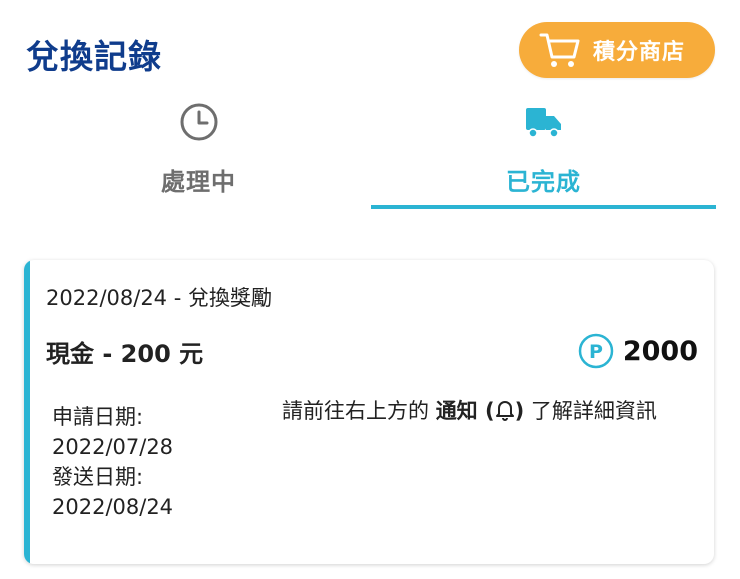  Describe the element at coordinates (198, 122) in the screenshot. I see `clock-icon` at that location.